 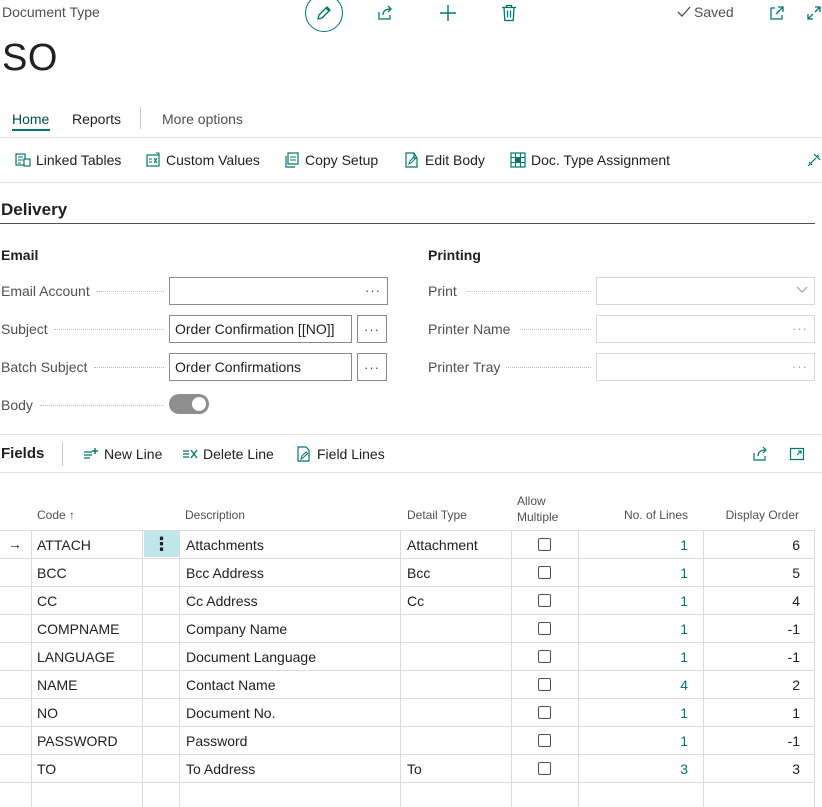 What do you see at coordinates (469, 329) in the screenshot?
I see `printer-name-label: Printer Name` at bounding box center [469, 329].